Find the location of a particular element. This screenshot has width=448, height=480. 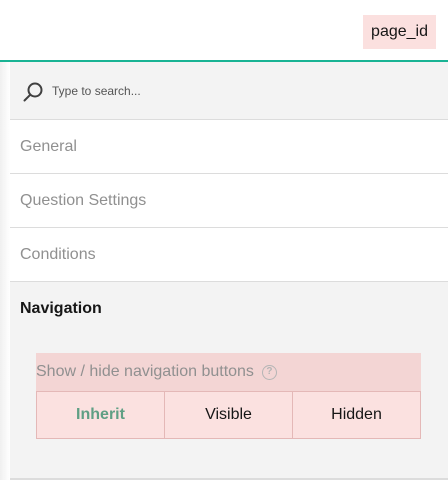

search-input is located at coordinates (242, 91).